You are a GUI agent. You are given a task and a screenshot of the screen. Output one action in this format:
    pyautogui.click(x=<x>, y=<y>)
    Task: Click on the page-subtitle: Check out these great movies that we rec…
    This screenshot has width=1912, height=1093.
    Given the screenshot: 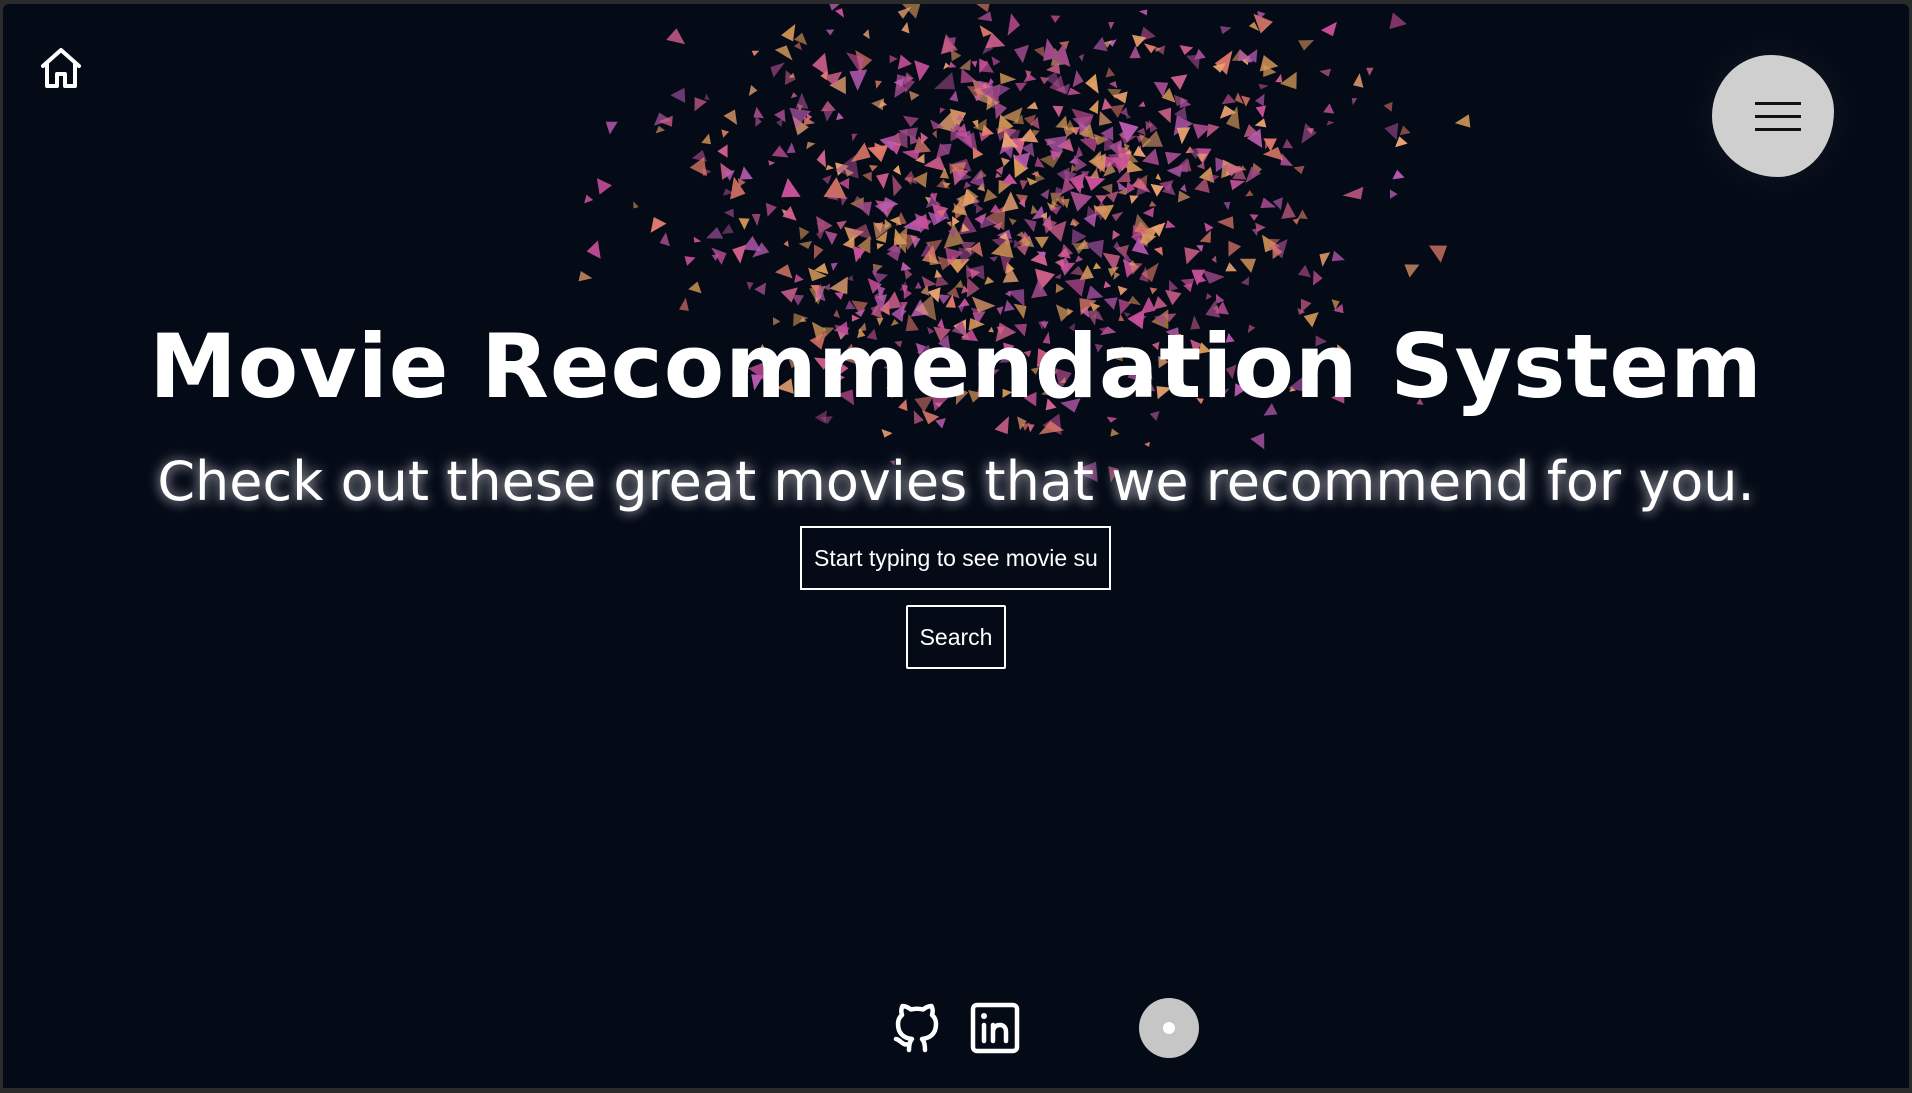 What is the action you would take?
    pyautogui.click(x=956, y=481)
    